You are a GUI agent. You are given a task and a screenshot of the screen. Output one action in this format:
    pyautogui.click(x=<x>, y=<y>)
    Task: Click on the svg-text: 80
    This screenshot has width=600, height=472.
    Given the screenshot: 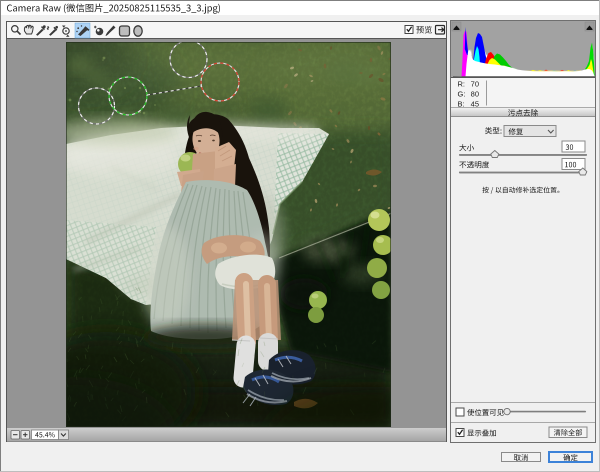 What is the action you would take?
    pyautogui.click(x=475, y=94)
    